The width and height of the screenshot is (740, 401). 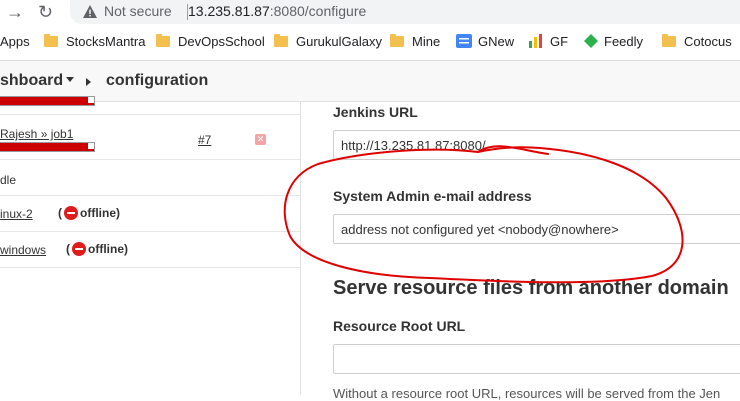 I want to click on bookmark-stocksmantra: StocksMantra, so click(x=94, y=41).